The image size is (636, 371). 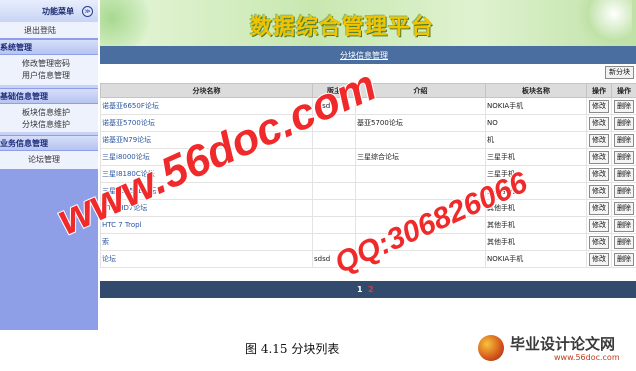 I want to click on sidebar-item-change-password: 修改管理密码, so click(x=46, y=63).